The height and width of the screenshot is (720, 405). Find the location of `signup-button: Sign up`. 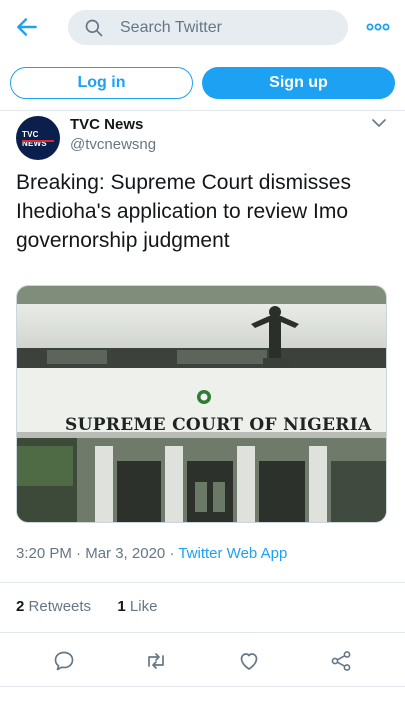

signup-button: Sign up is located at coordinates (298, 83).